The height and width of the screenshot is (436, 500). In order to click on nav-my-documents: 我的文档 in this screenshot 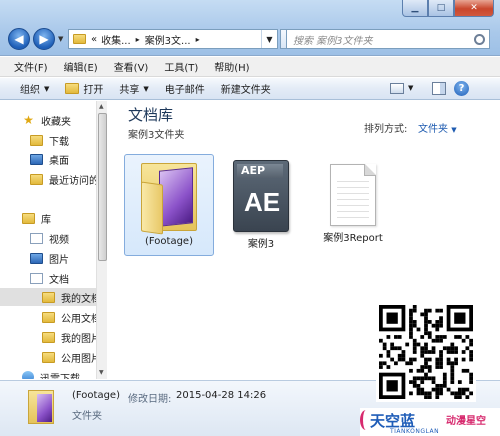, I will do `click(50, 297)`.